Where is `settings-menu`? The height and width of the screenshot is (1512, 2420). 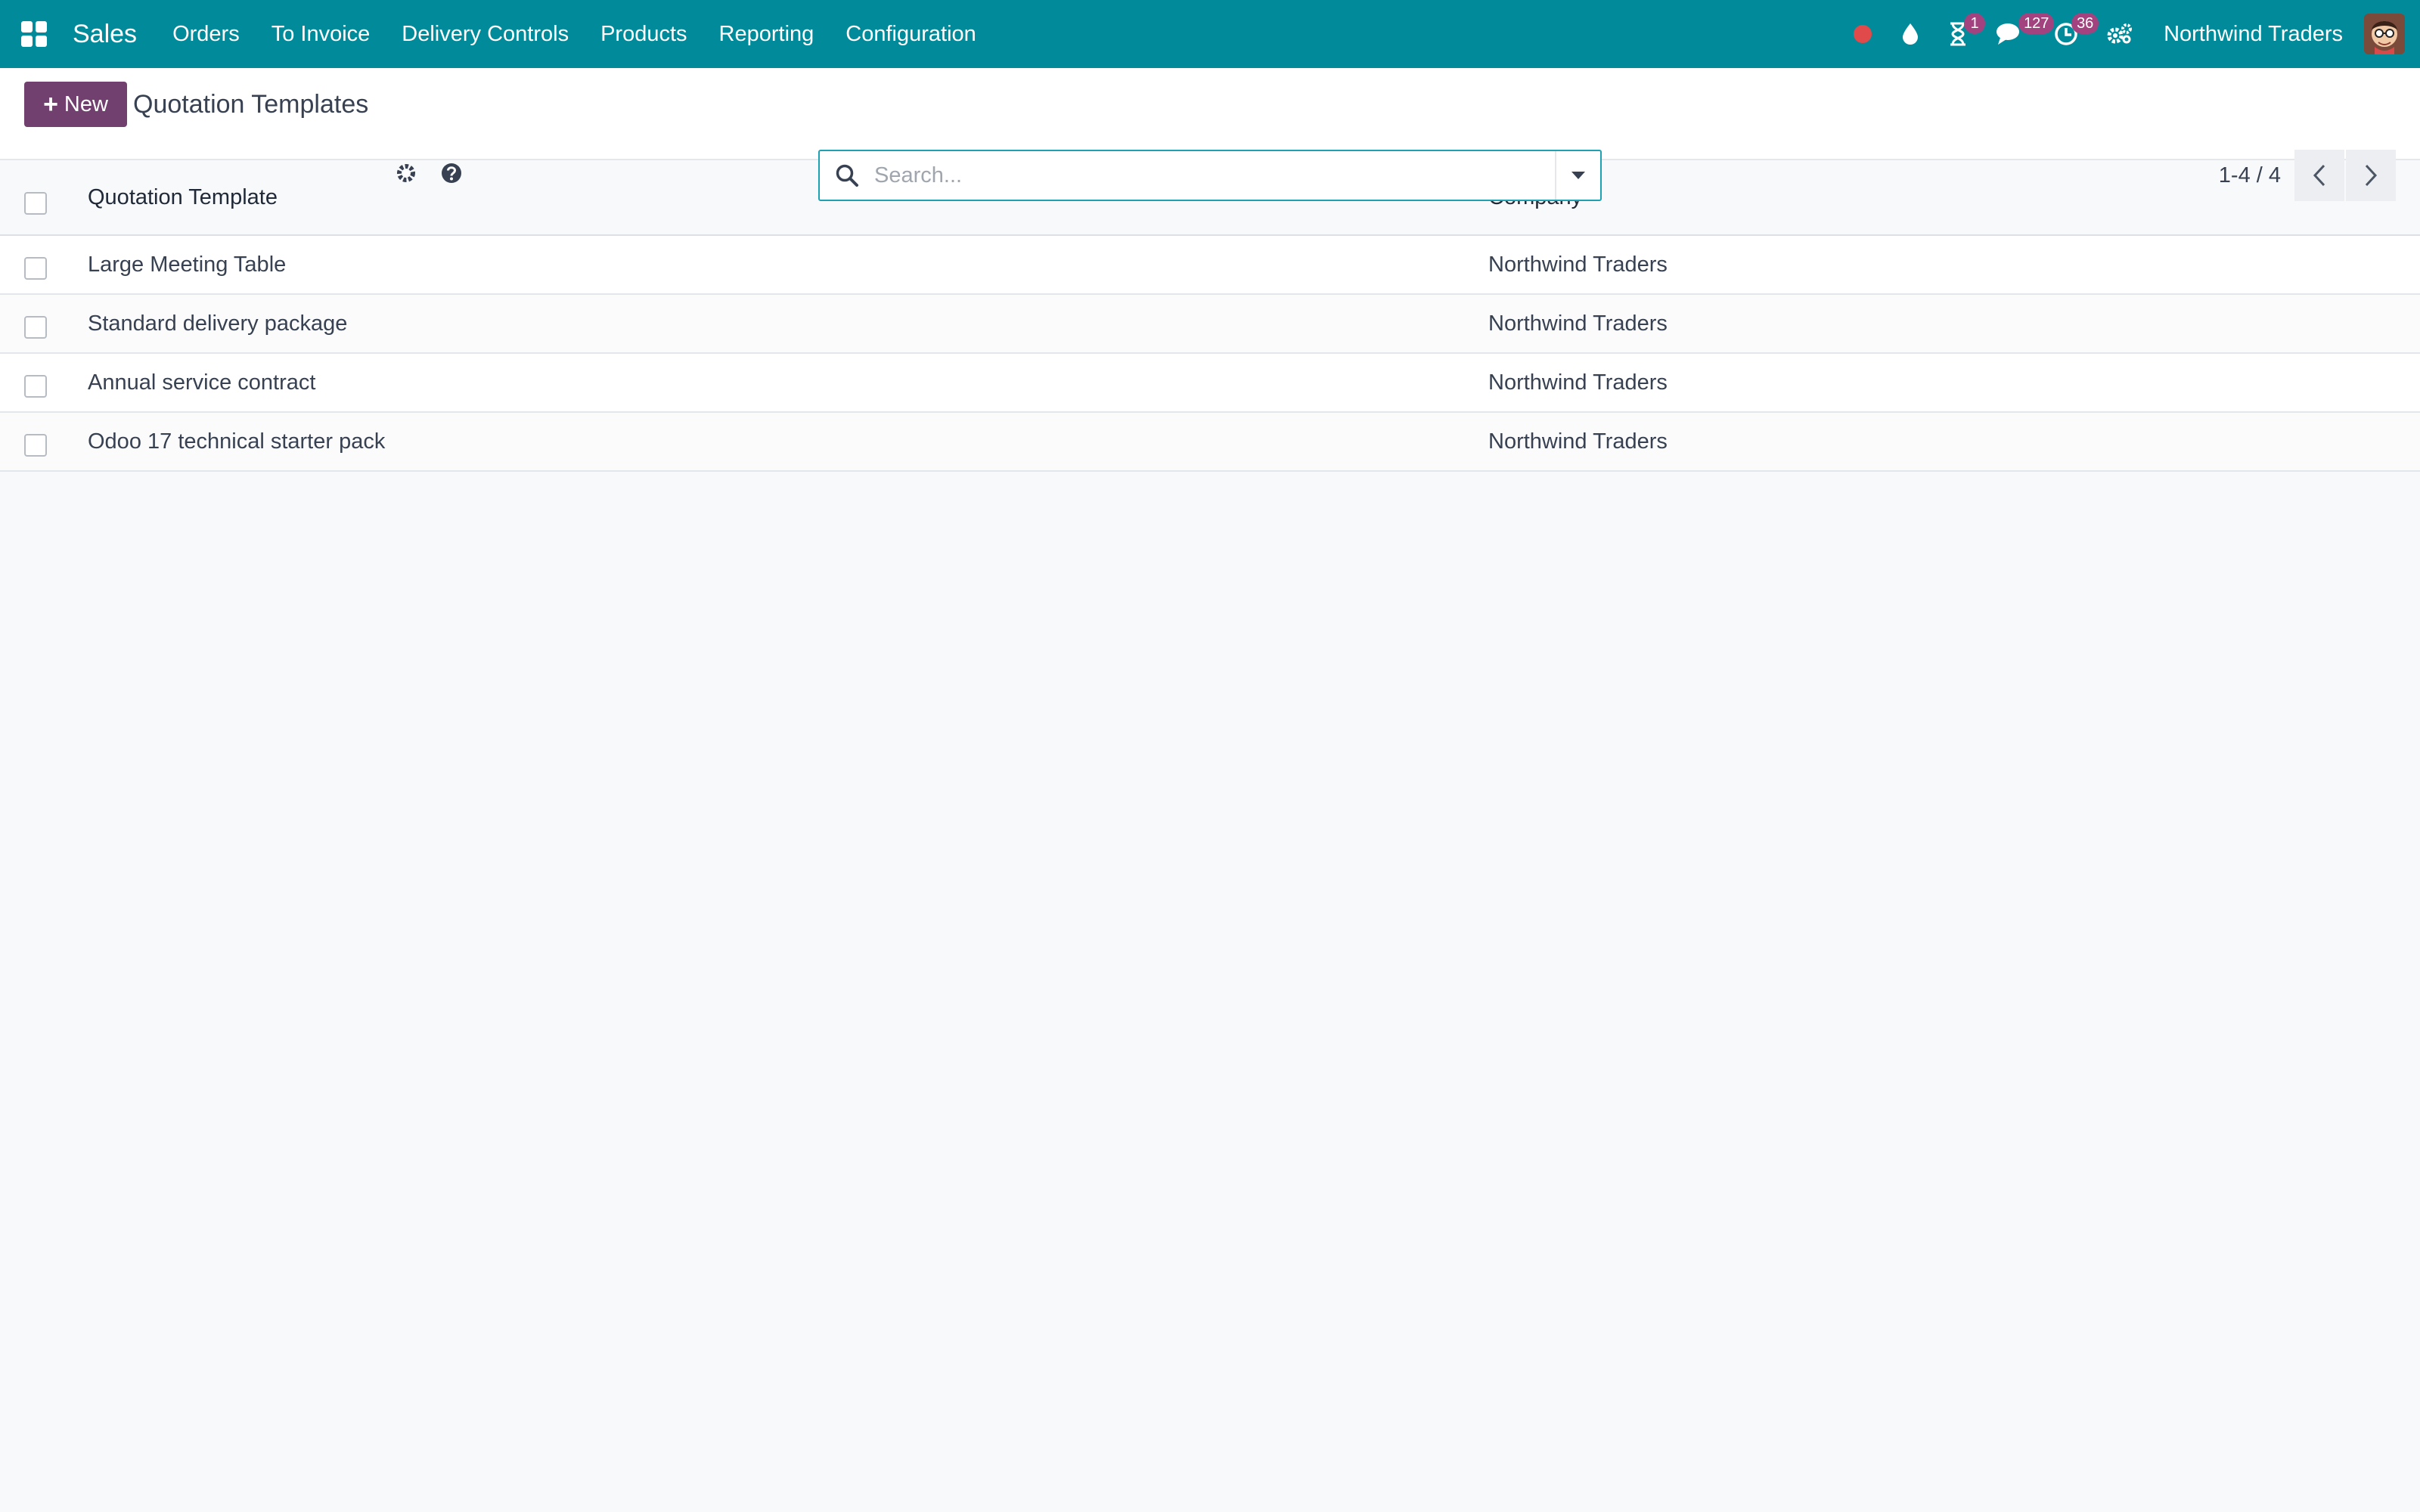
settings-menu is located at coordinates (2119, 34).